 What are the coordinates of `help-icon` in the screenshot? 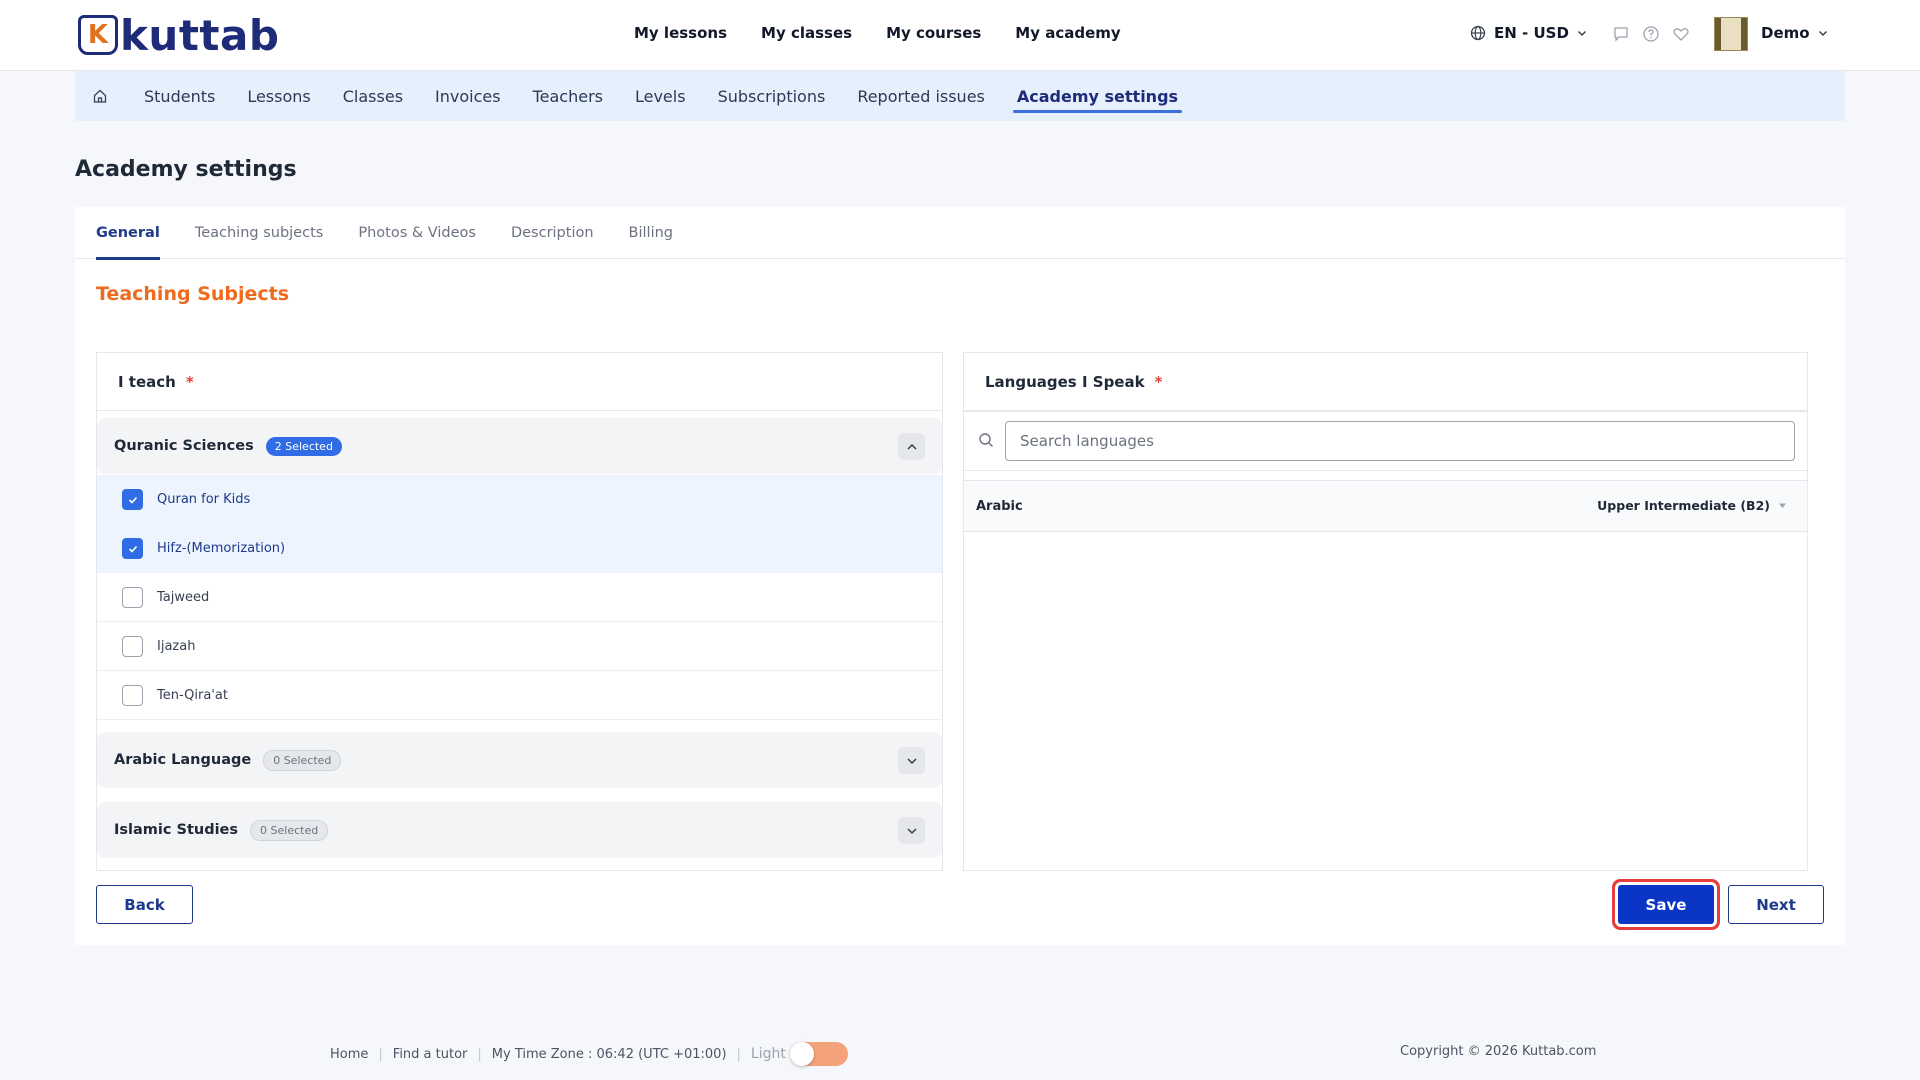 It's located at (1651, 34).